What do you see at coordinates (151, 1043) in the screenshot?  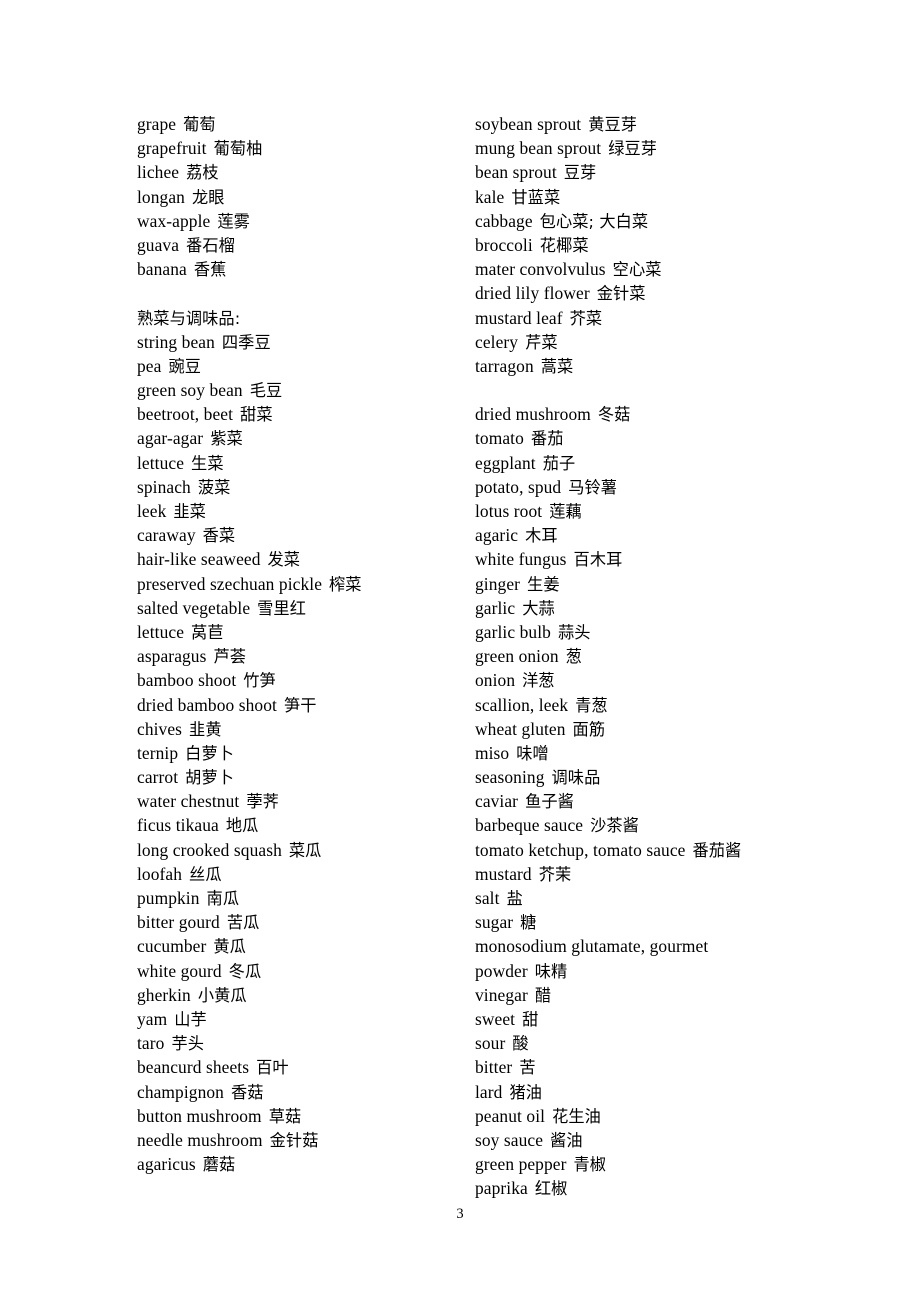 I see `entry-term-en: taro` at bounding box center [151, 1043].